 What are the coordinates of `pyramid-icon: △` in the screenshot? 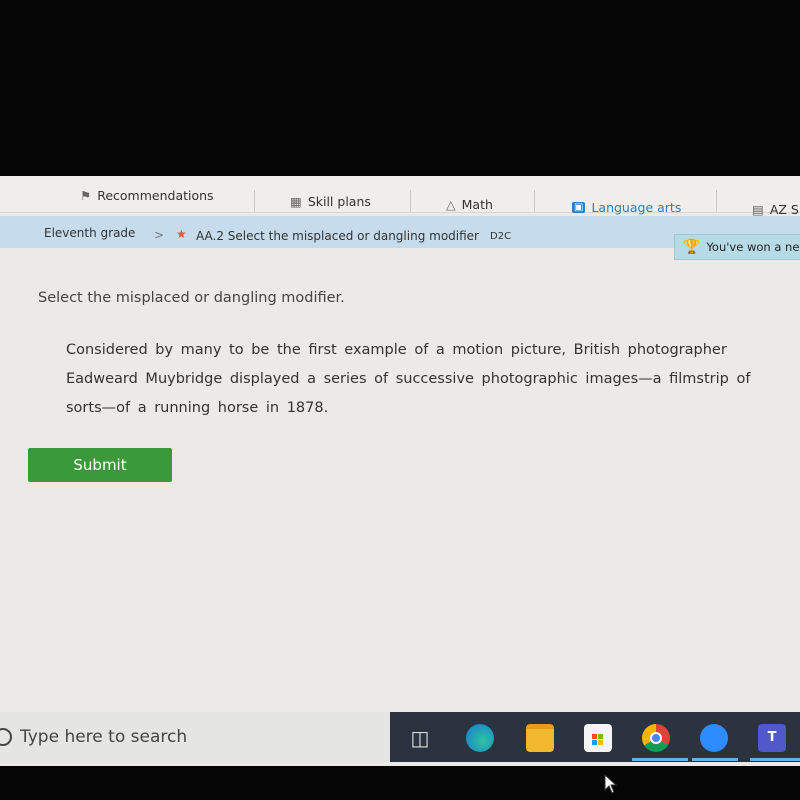 It's located at (451, 204).